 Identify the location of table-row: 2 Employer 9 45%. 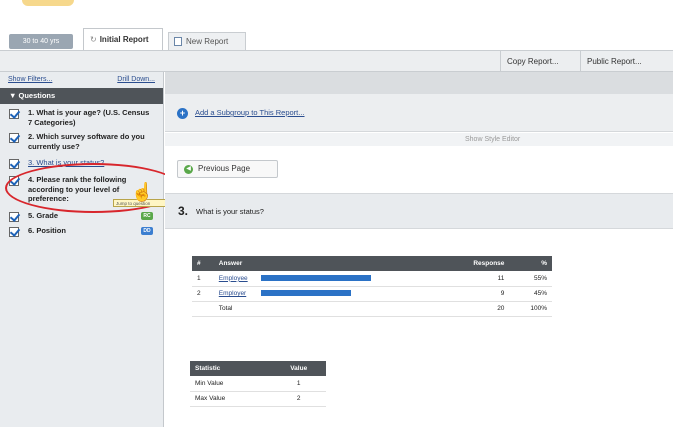
(372, 294).